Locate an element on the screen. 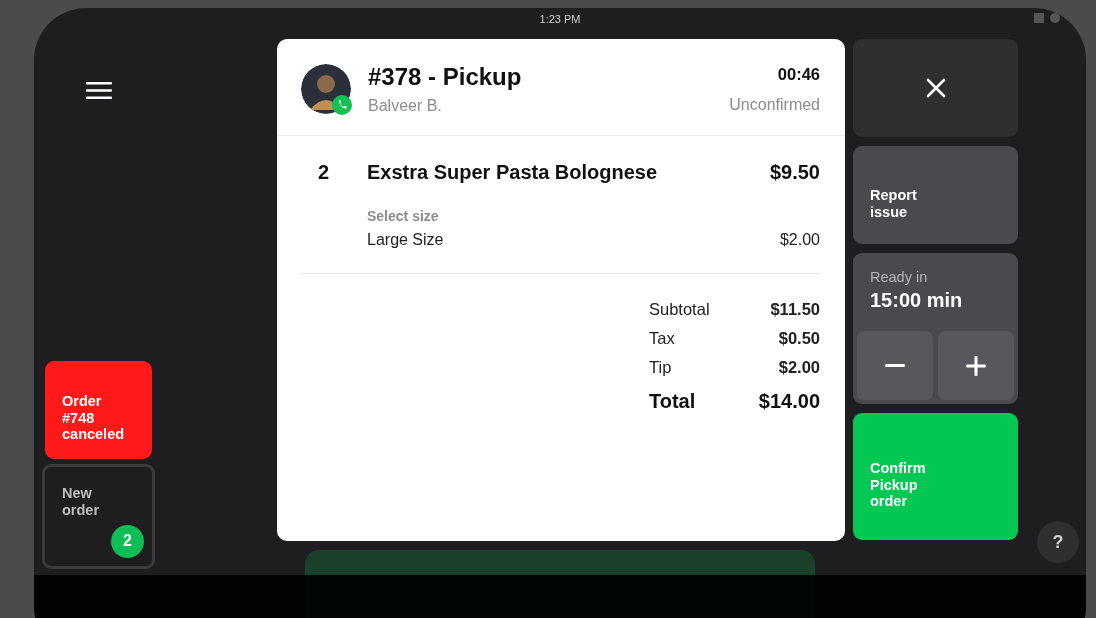 The height and width of the screenshot is (618, 1096). phone-icon is located at coordinates (342, 105).